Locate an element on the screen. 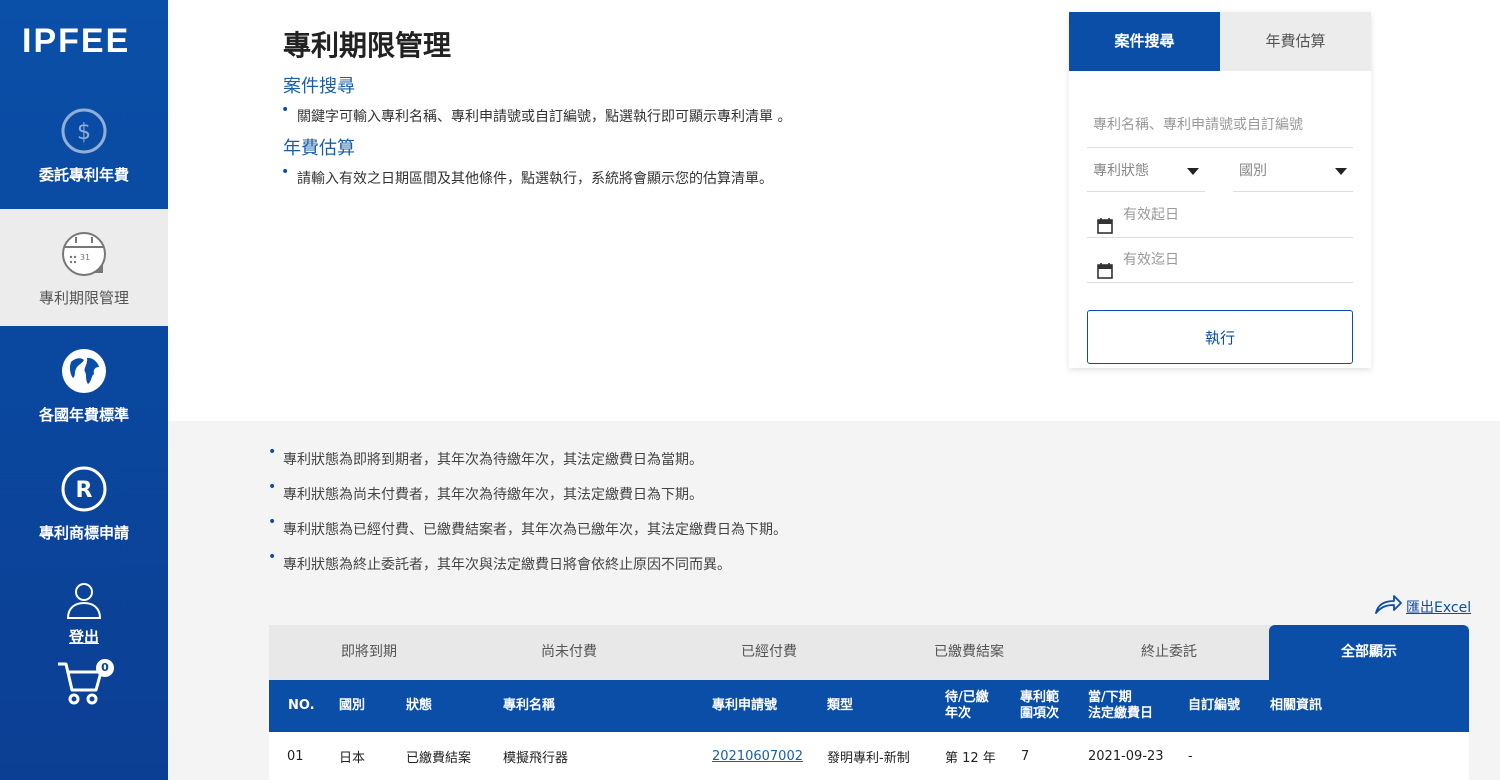  sidebar-item-deadline: 31 專利期限管理 is located at coordinates (84, 267).